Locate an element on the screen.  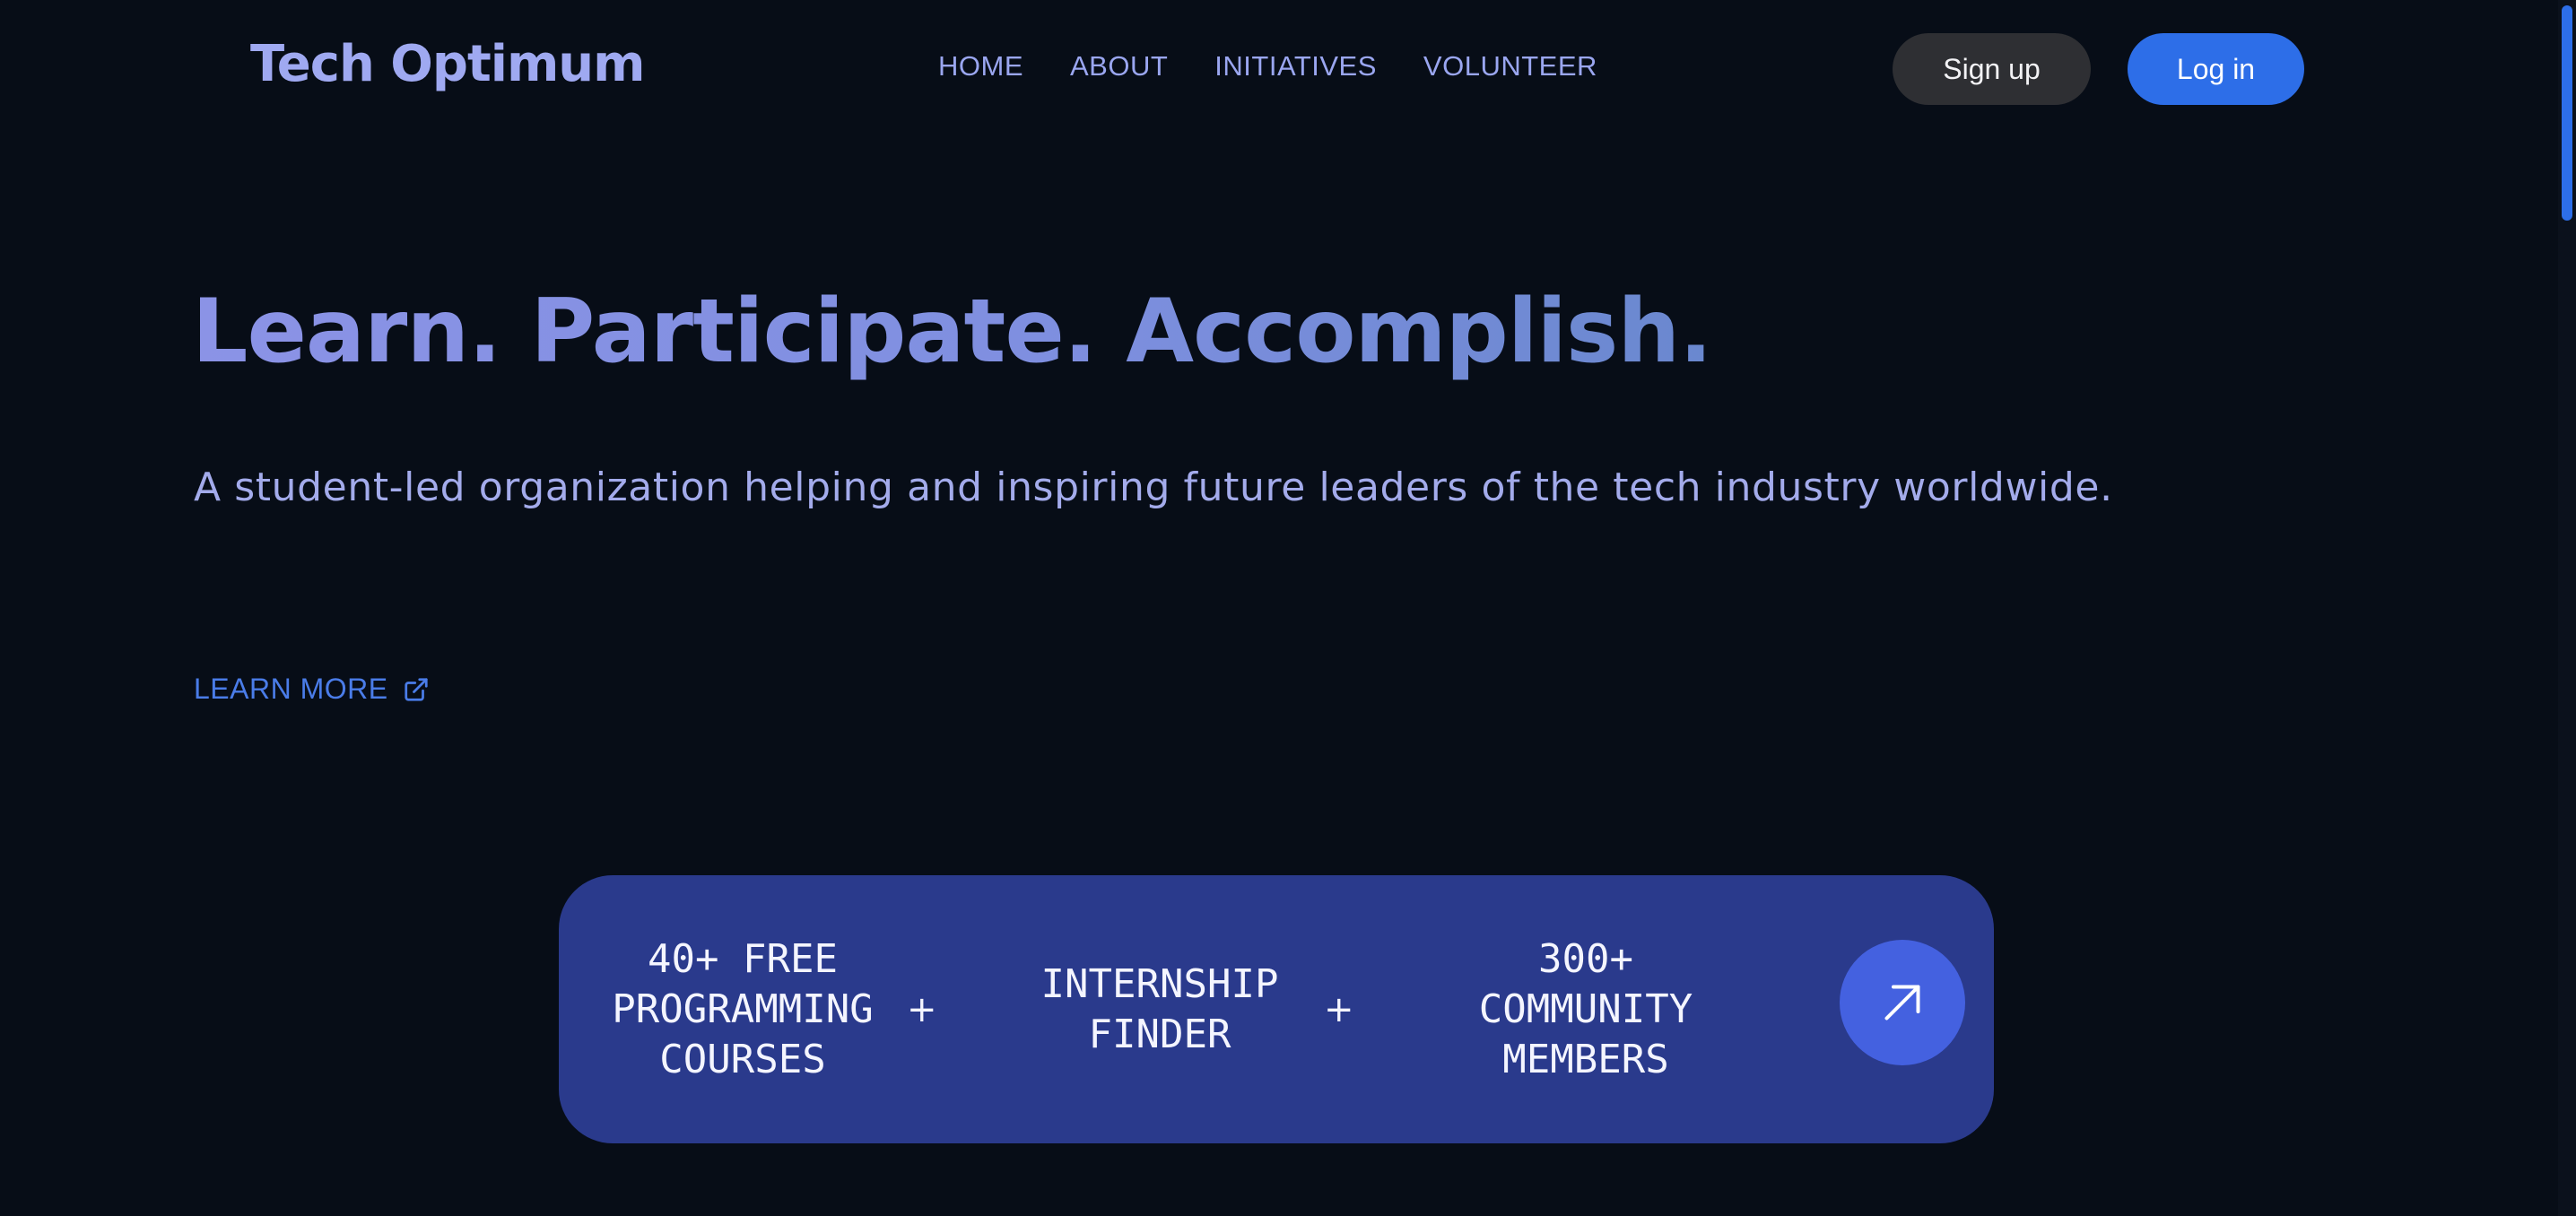
stats-arrow-button is located at coordinates (1902, 1002).